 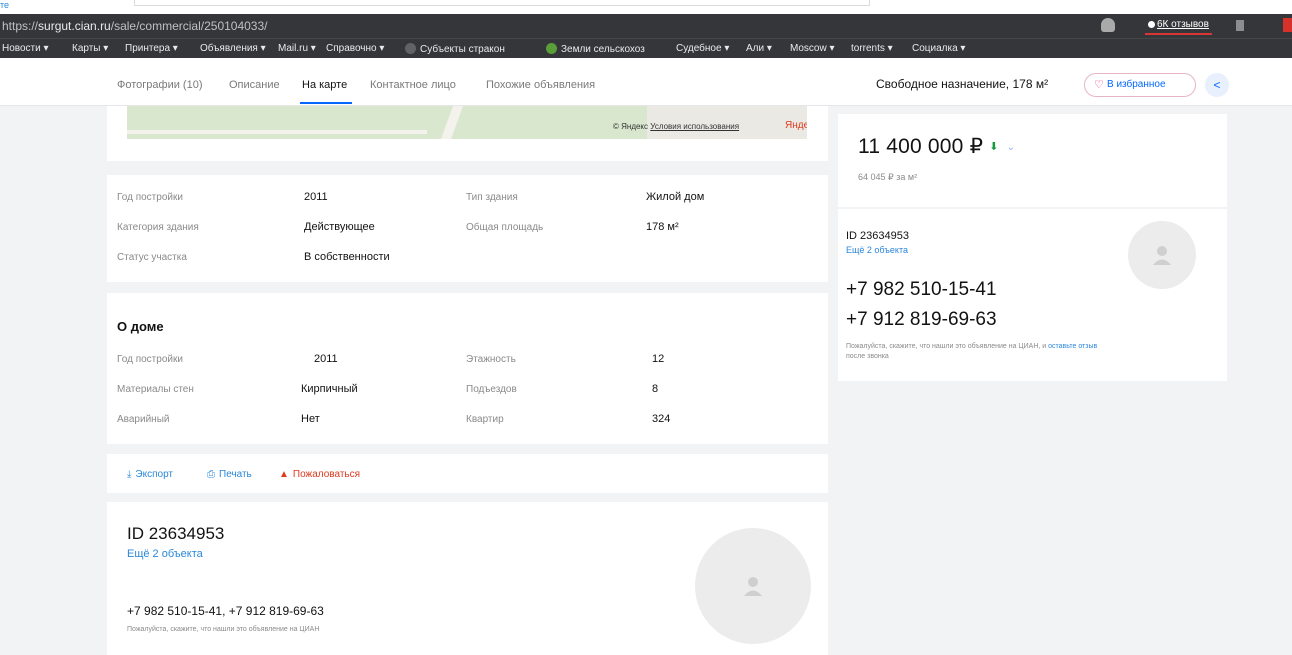 I want to click on building-key: Категория здания, so click(x=158, y=227).